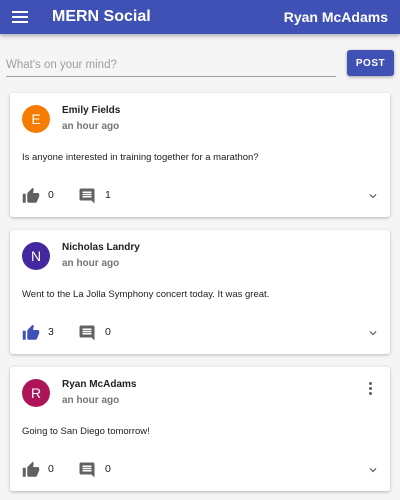  Describe the element at coordinates (36, 393) in the screenshot. I see `avatar: R` at that location.